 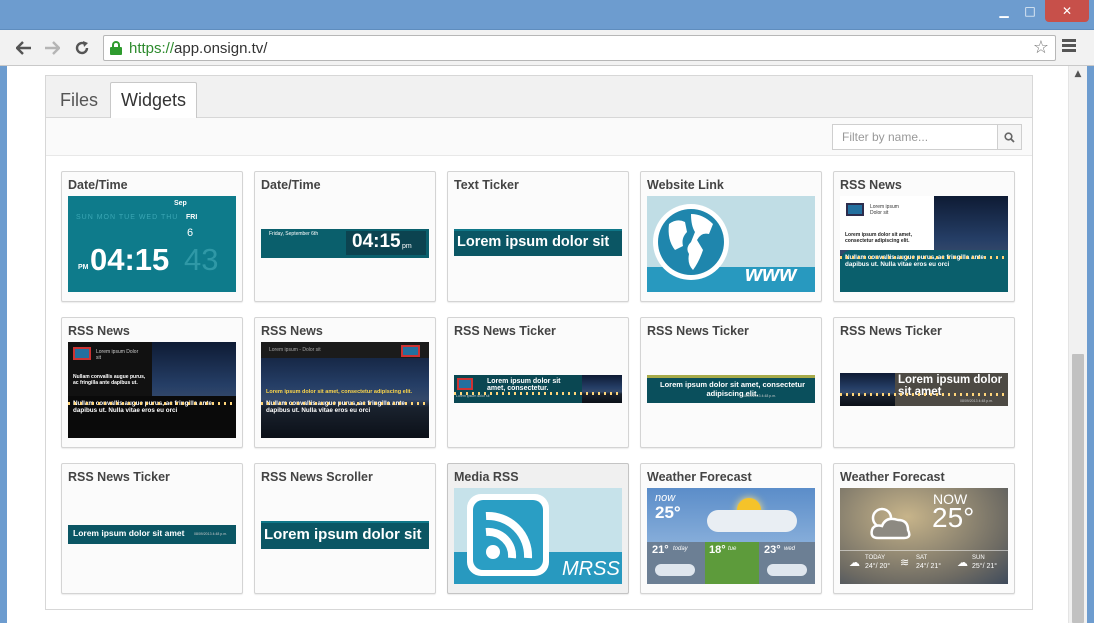 I want to click on reload-icon, so click(x=82, y=48).